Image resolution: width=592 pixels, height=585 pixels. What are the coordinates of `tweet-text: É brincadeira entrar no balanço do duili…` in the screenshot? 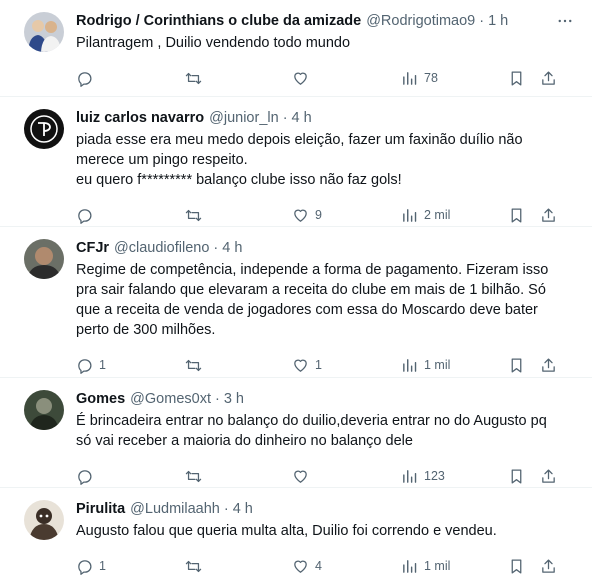 It's located at (327, 431).